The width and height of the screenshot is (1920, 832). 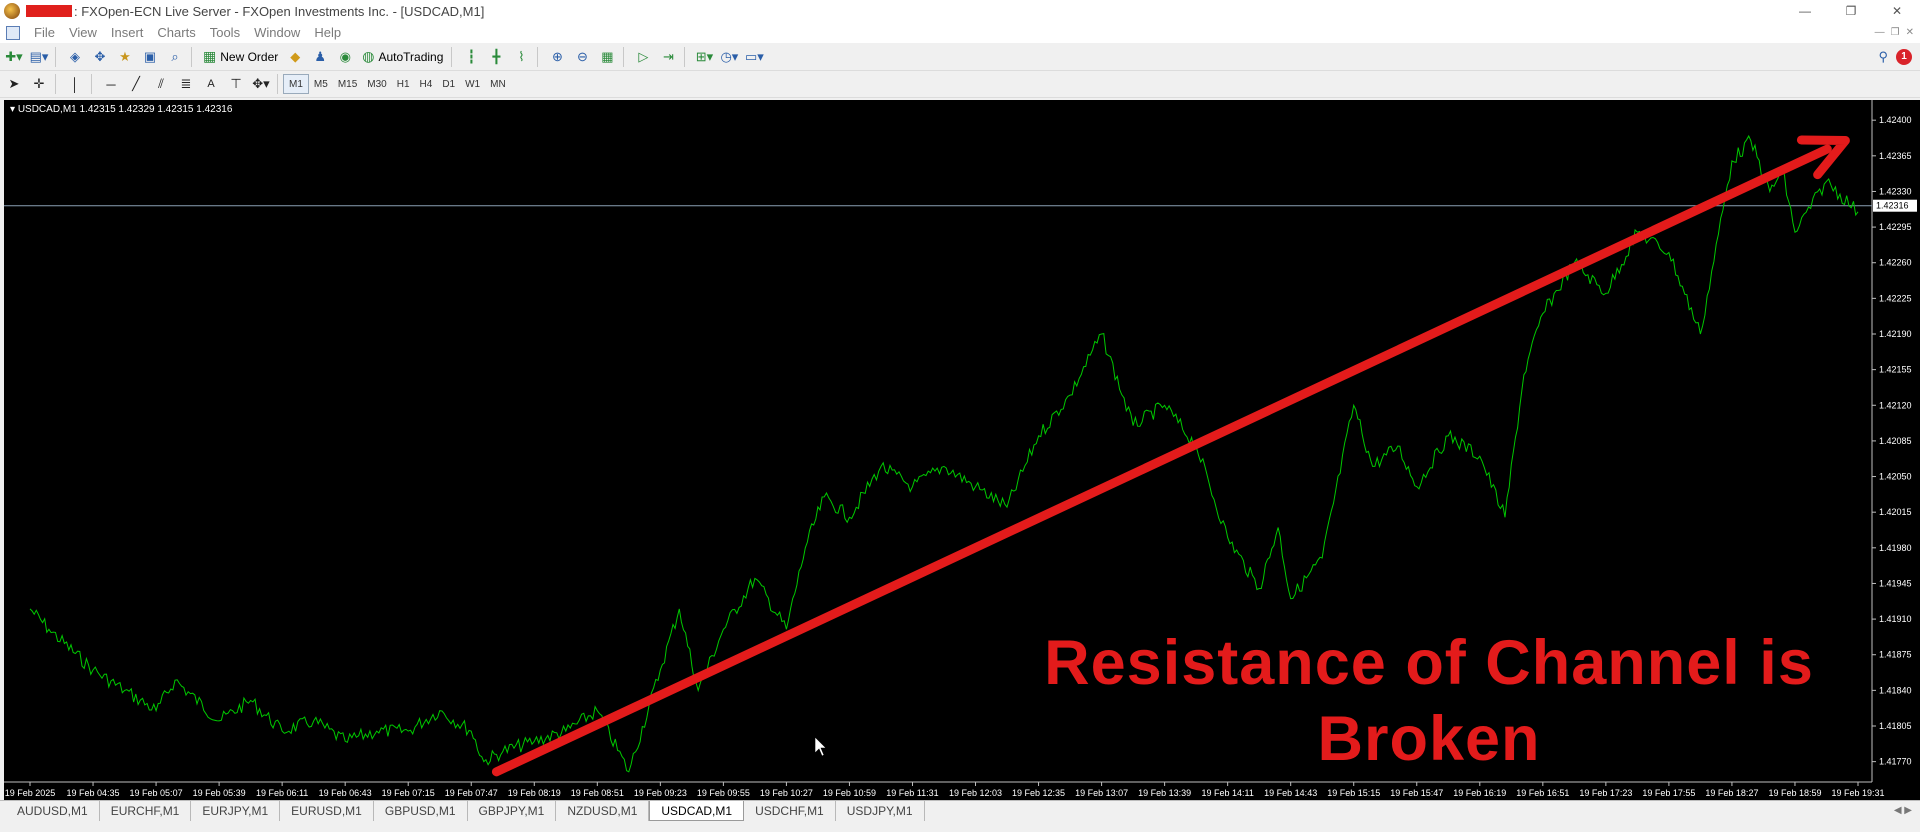 What do you see at coordinates (1895, 298) in the screenshot?
I see `y-tick-label: 1.42225` at bounding box center [1895, 298].